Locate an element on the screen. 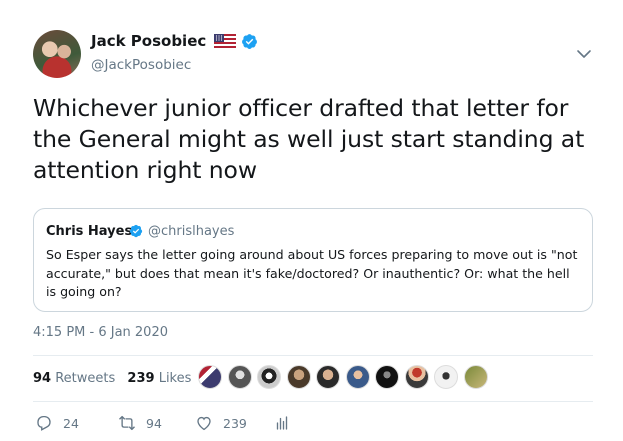 This screenshot has height=441, width=623. liker-avatars is located at coordinates (345, 378).